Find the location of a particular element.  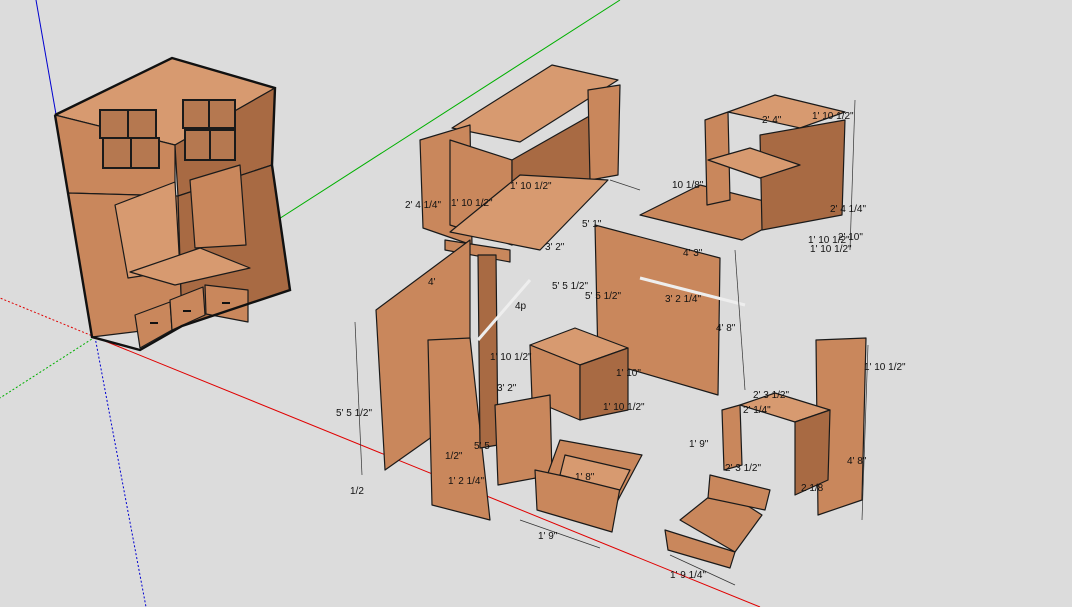

dim-label: 10 1/8" is located at coordinates (688, 185).